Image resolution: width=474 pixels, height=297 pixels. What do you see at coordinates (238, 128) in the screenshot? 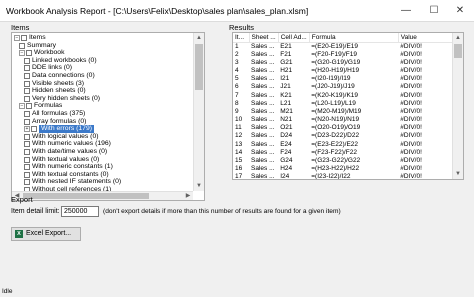
I see `table-cell: 11` at bounding box center [238, 128].